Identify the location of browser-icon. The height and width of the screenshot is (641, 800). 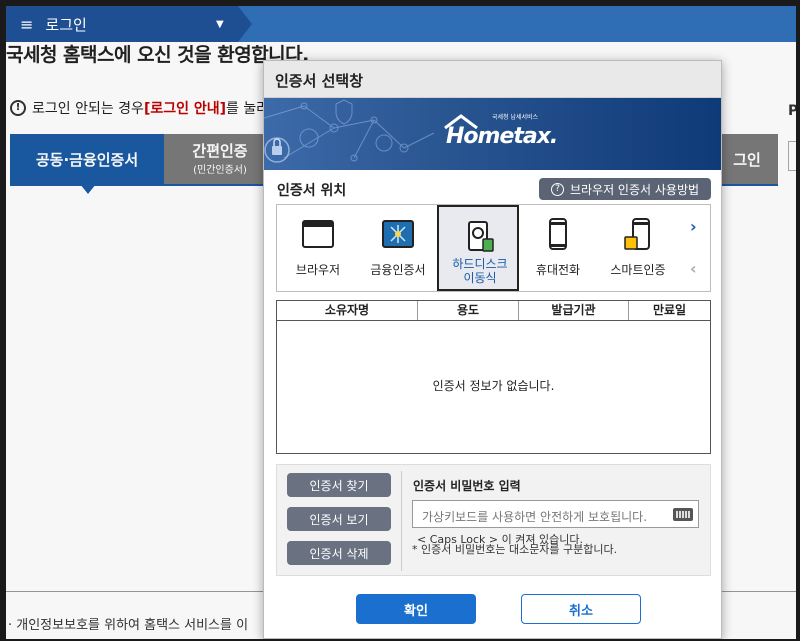
(318, 234).